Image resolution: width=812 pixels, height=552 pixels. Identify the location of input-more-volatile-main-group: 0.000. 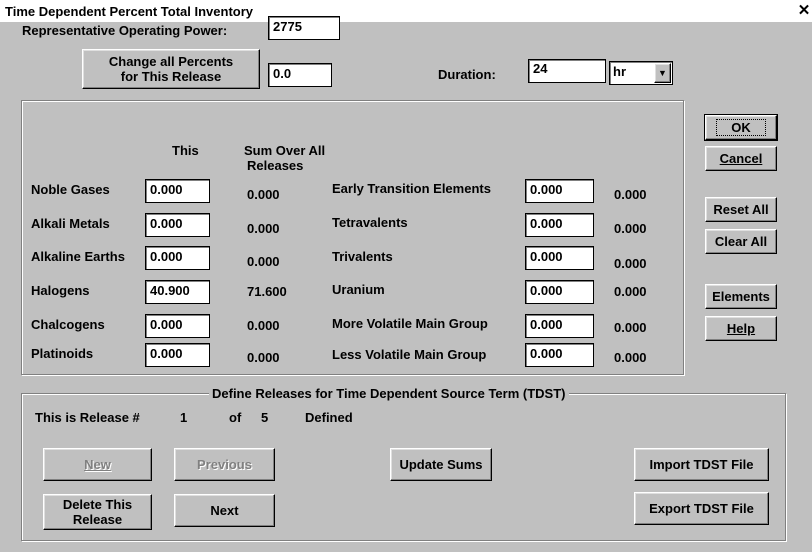
(559, 326).